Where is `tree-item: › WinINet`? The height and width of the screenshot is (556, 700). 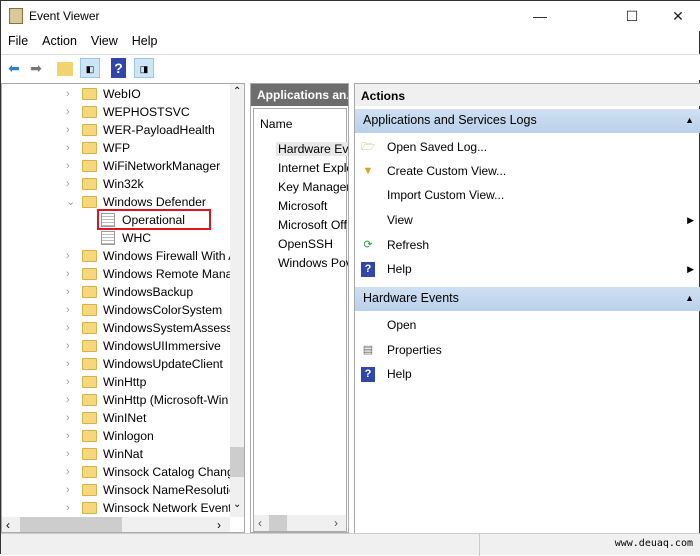 tree-item: › WinINet is located at coordinates (116, 418).